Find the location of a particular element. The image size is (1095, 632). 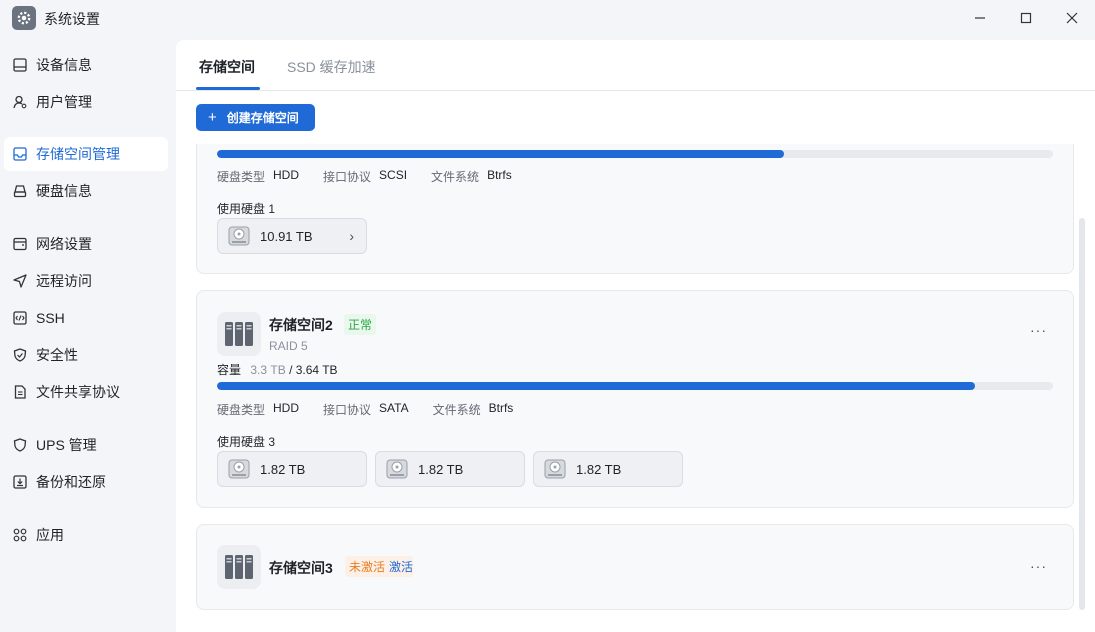

gear-icon is located at coordinates (24, 18).